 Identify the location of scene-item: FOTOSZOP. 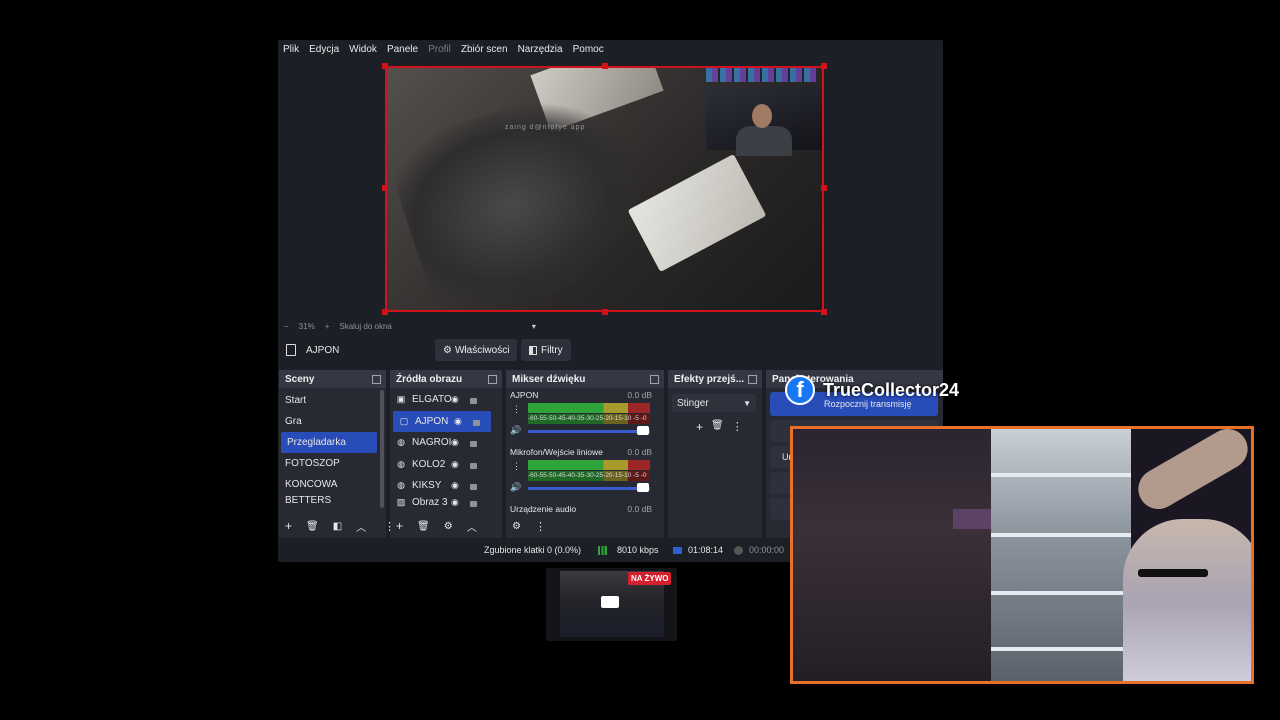
(329, 463).